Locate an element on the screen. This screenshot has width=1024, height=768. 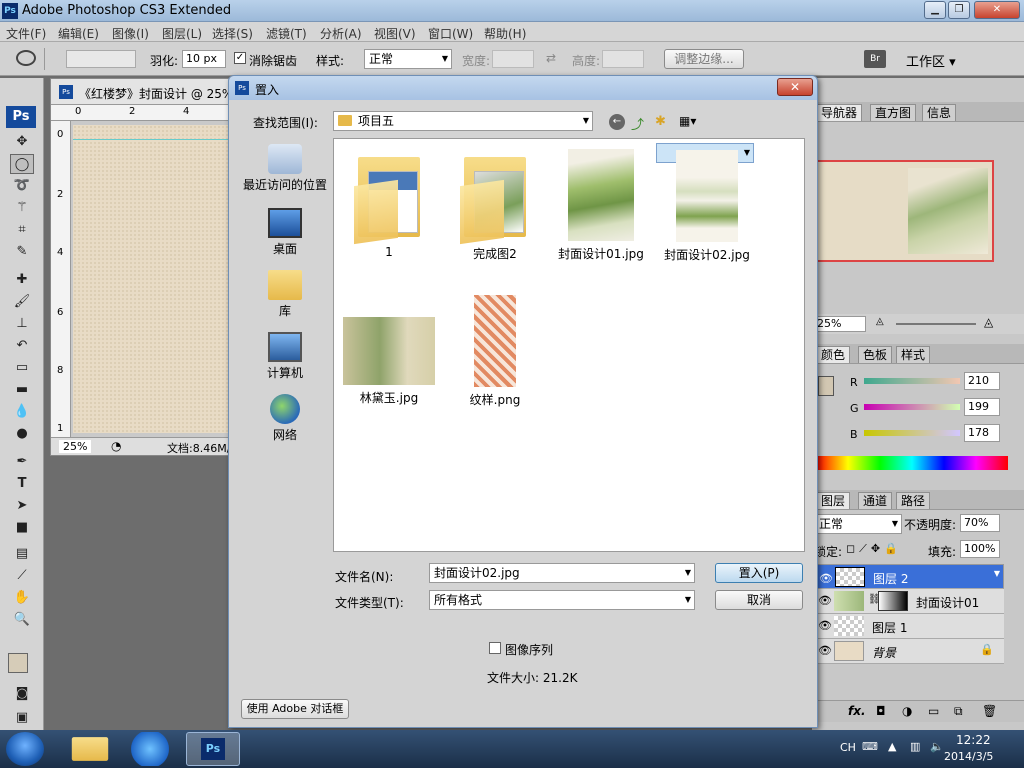
file-item: 封面设计01.jpg is located at coordinates (601, 202).